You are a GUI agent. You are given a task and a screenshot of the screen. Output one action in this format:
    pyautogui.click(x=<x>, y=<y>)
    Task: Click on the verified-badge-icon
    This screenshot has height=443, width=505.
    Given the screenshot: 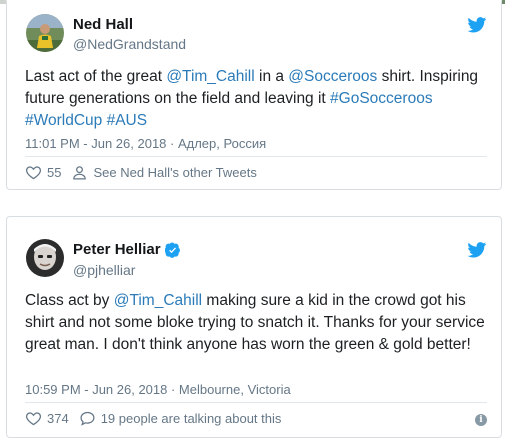 What is the action you would take?
    pyautogui.click(x=172, y=249)
    